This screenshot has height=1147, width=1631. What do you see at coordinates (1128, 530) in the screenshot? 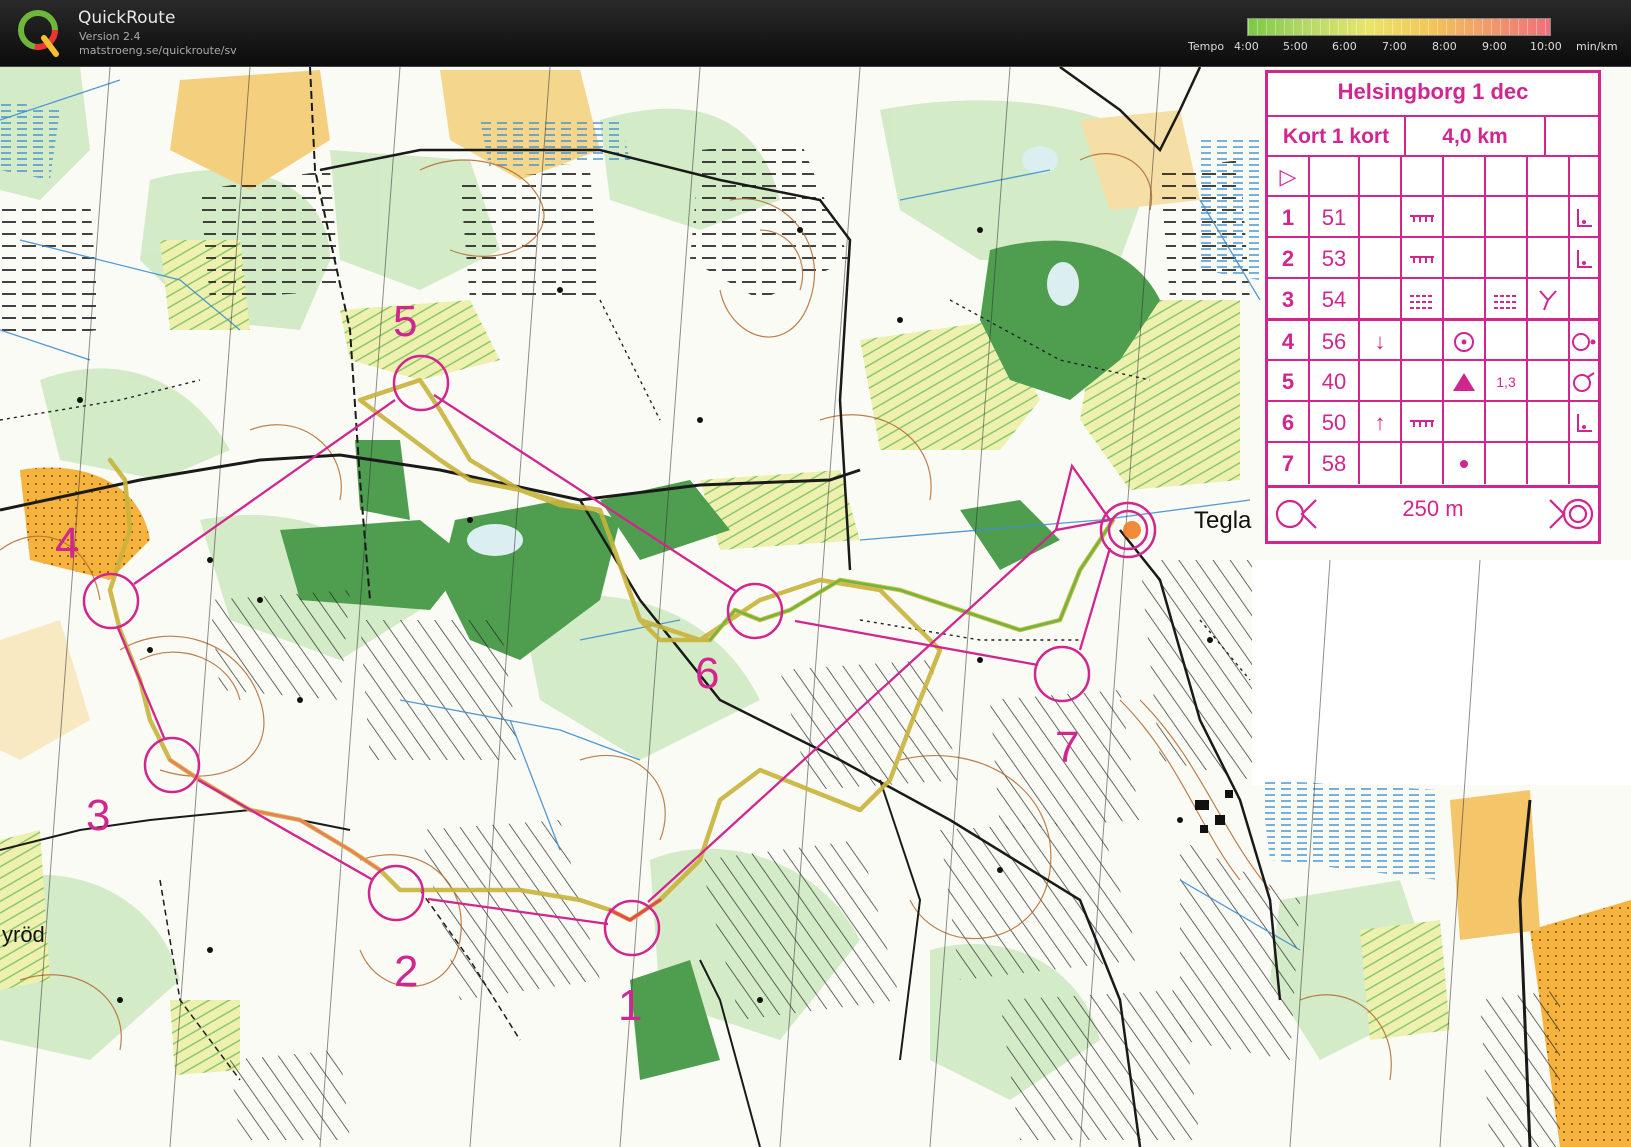
I see `finish-circle-icon` at bounding box center [1128, 530].